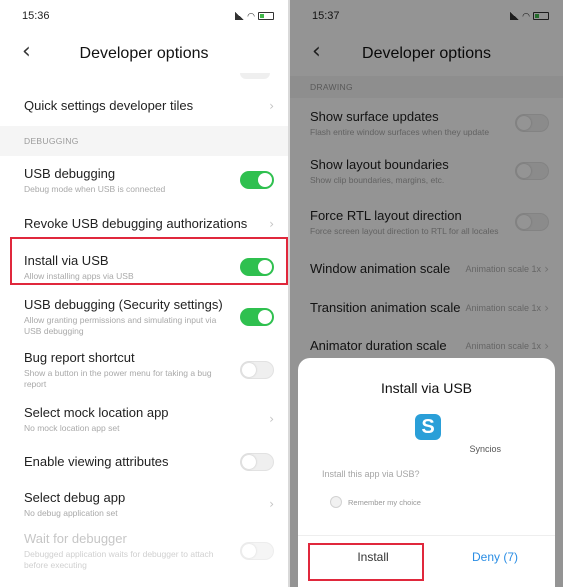 This screenshot has width=563, height=587. What do you see at coordinates (255, 76) in the screenshot?
I see `partial-toggle` at bounding box center [255, 76].